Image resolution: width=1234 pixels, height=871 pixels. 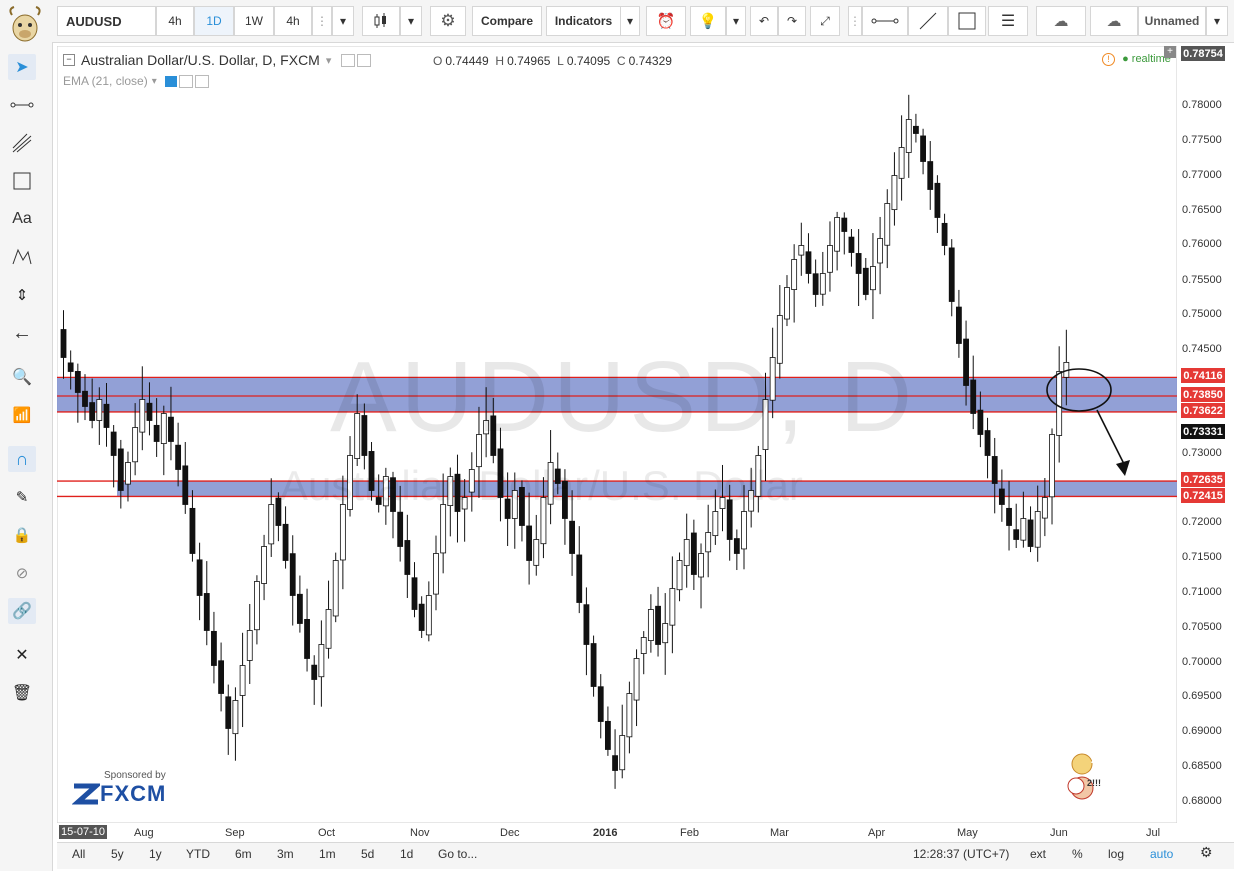 I want to click on ema-settings-icon, so click(x=185, y=81).